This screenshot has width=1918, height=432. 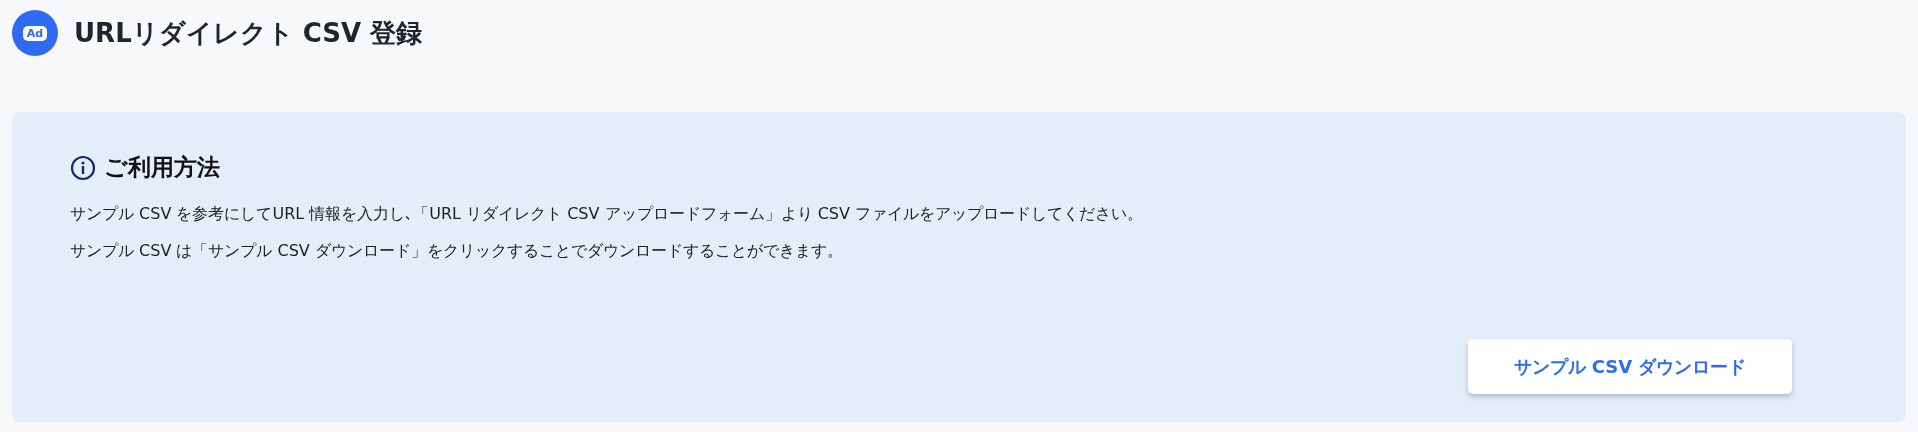 I want to click on page-title: URLリダイレクト CSV 登録, so click(x=248, y=33).